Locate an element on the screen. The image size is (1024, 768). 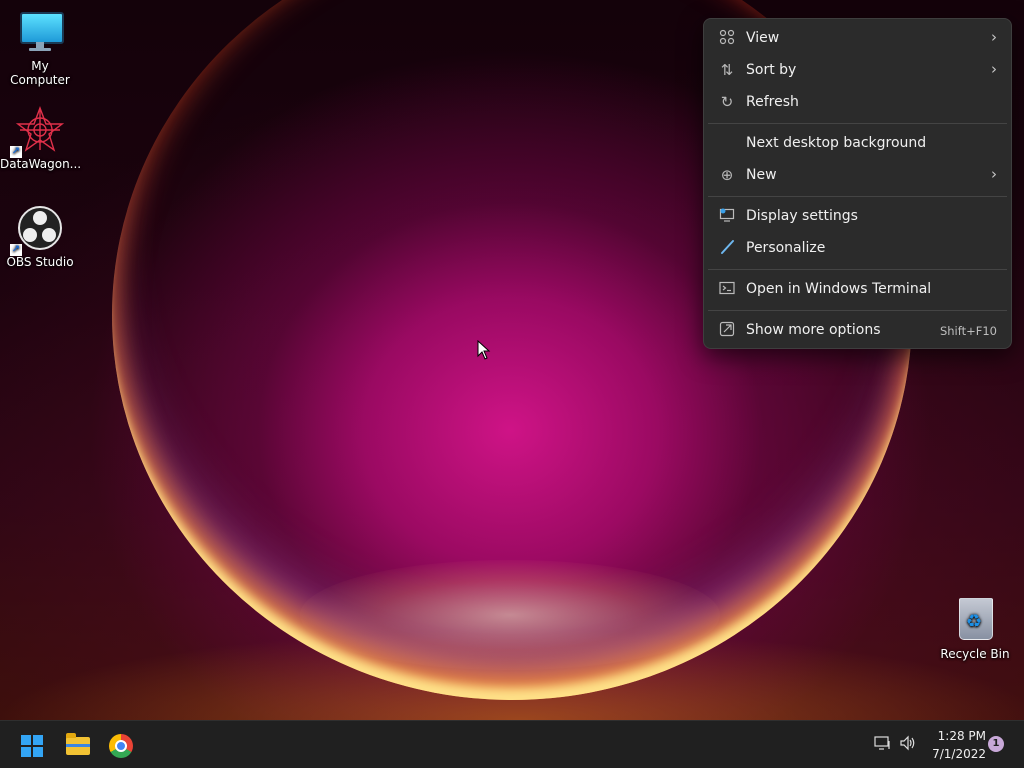
menu-item-label: Personalize is located at coordinates (786, 248).